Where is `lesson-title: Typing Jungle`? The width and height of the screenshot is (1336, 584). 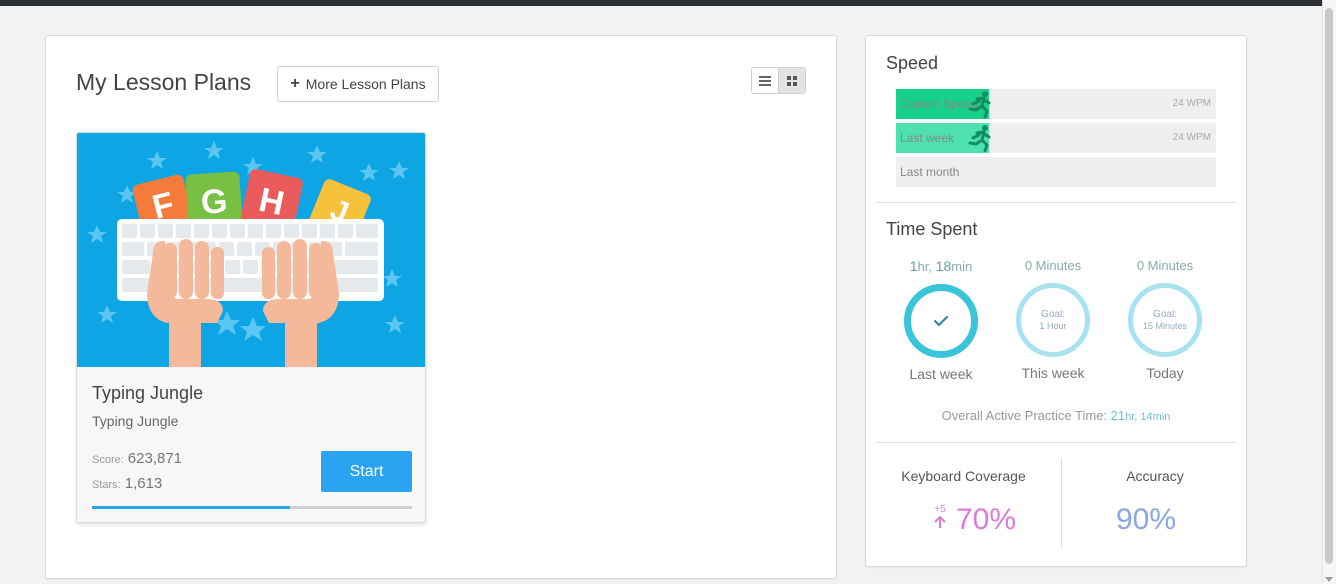 lesson-title: Typing Jungle is located at coordinates (147, 393).